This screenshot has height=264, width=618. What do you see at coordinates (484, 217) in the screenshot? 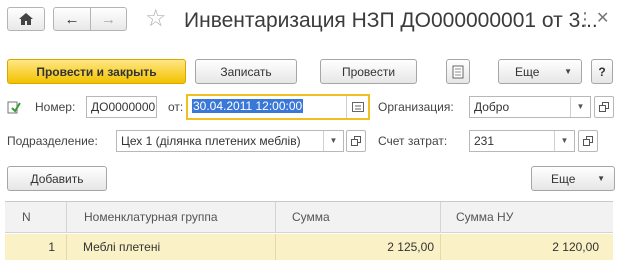
I see `column-header-sum-nu: Сумма НУ` at bounding box center [484, 217].